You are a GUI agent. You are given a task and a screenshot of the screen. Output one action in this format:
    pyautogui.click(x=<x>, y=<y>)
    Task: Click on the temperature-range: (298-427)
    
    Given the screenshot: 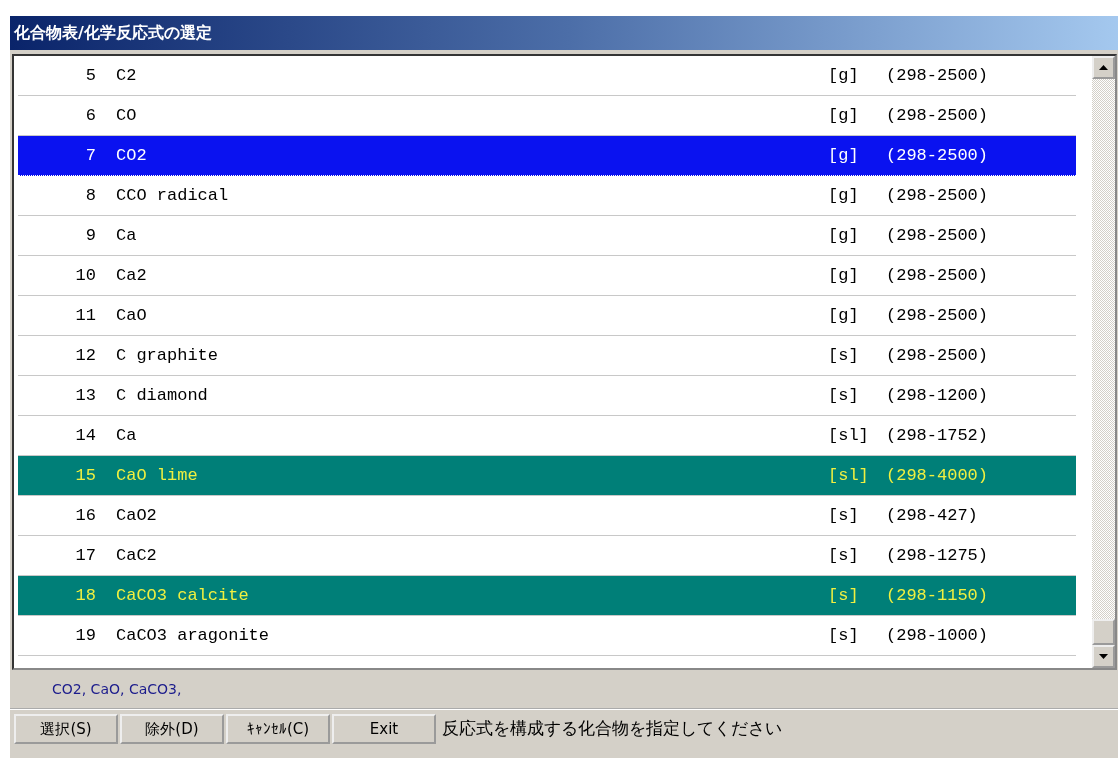 What is the action you would take?
    pyautogui.click(x=932, y=515)
    